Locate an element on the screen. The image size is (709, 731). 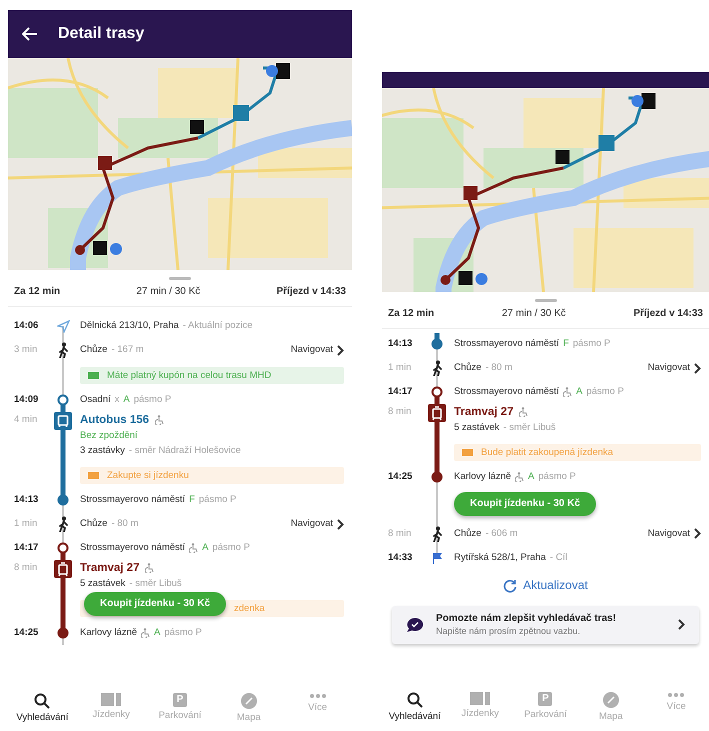
duration-text: 4 min is located at coordinates (26, 420).